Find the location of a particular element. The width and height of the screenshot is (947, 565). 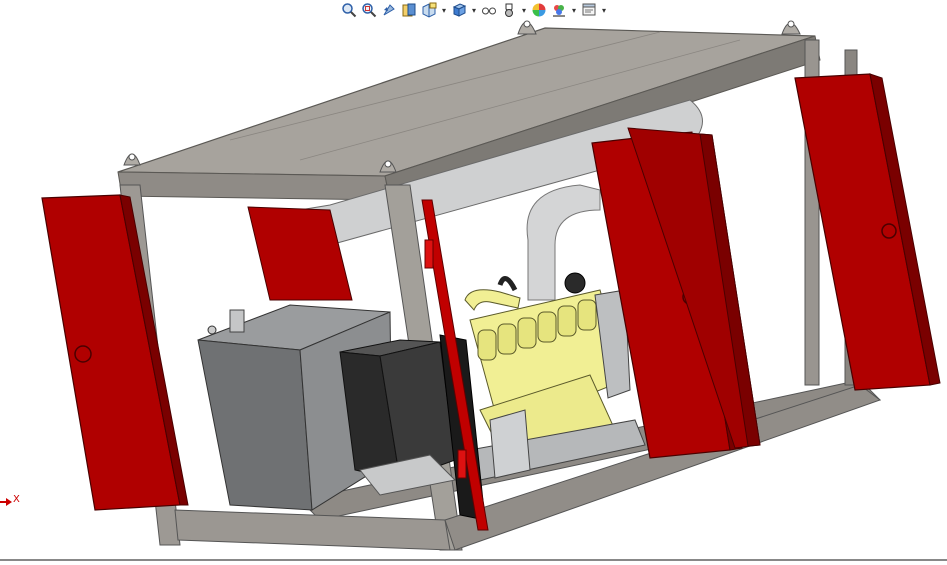

annotation-view-dropdown: ▾ is located at coordinates (444, 10).